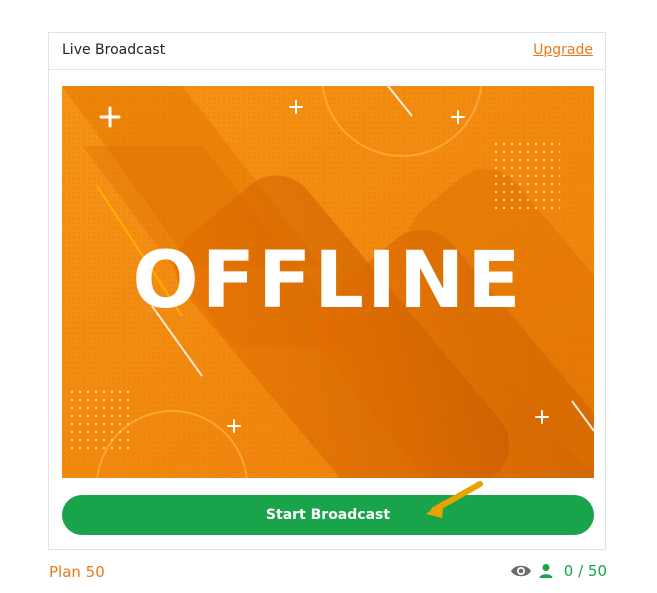 The image size is (657, 593). I want to click on plan-label: Plan 50, so click(77, 572).